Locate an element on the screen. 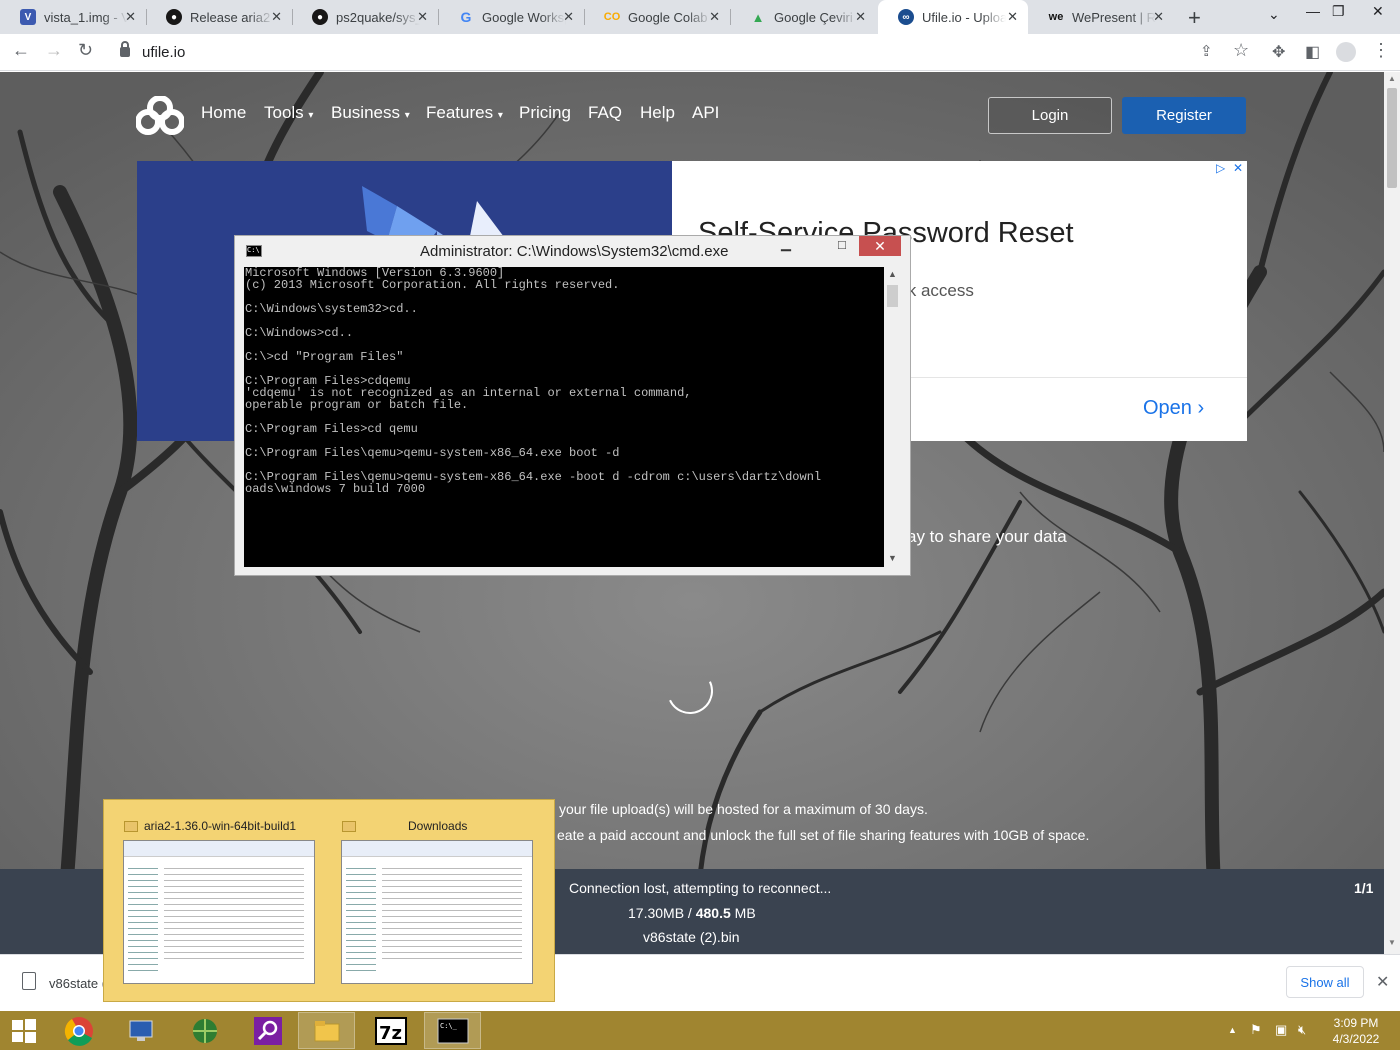 Image resolution: width=1400 pixels, height=1050 pixels. extensions-icon: ✥ is located at coordinates (1278, 52).